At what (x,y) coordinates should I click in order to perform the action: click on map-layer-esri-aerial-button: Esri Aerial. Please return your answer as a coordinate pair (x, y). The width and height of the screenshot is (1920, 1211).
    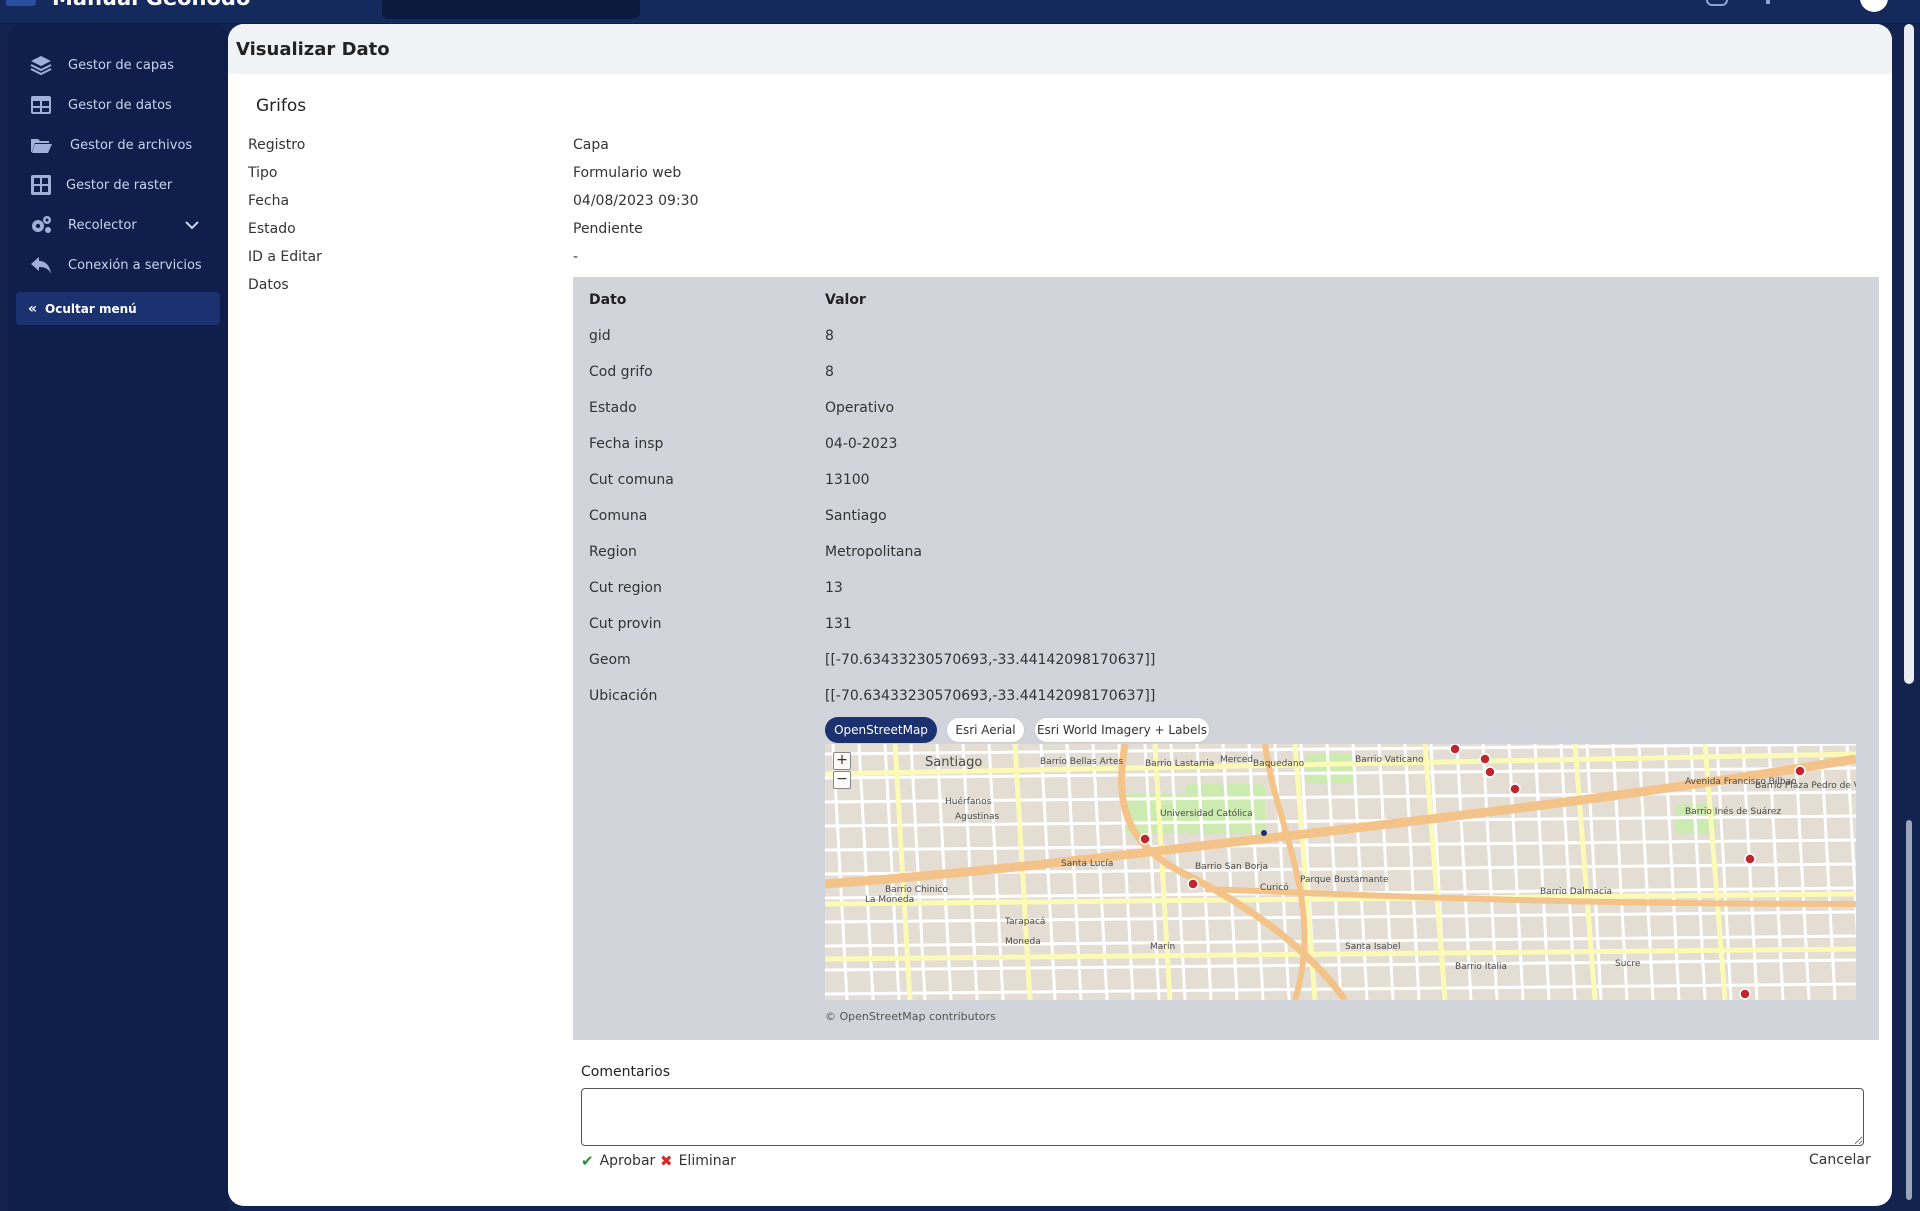
    Looking at the image, I should click on (985, 730).